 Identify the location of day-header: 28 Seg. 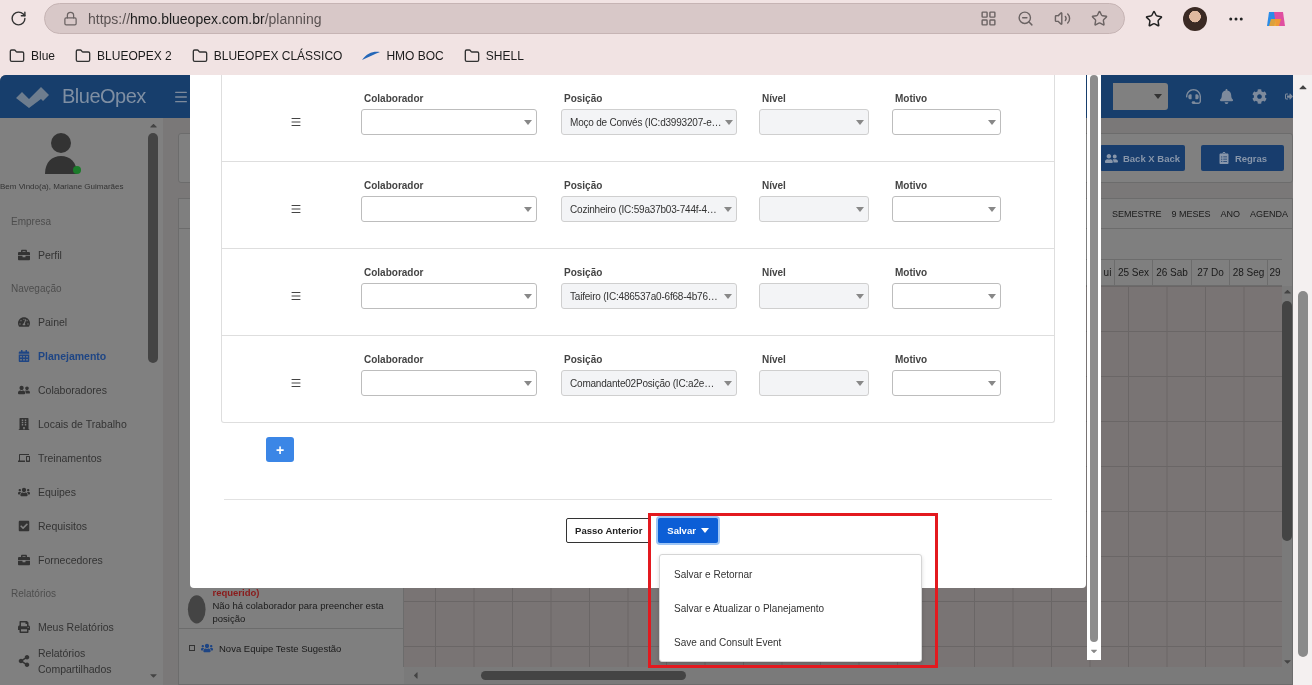
(1248, 272).